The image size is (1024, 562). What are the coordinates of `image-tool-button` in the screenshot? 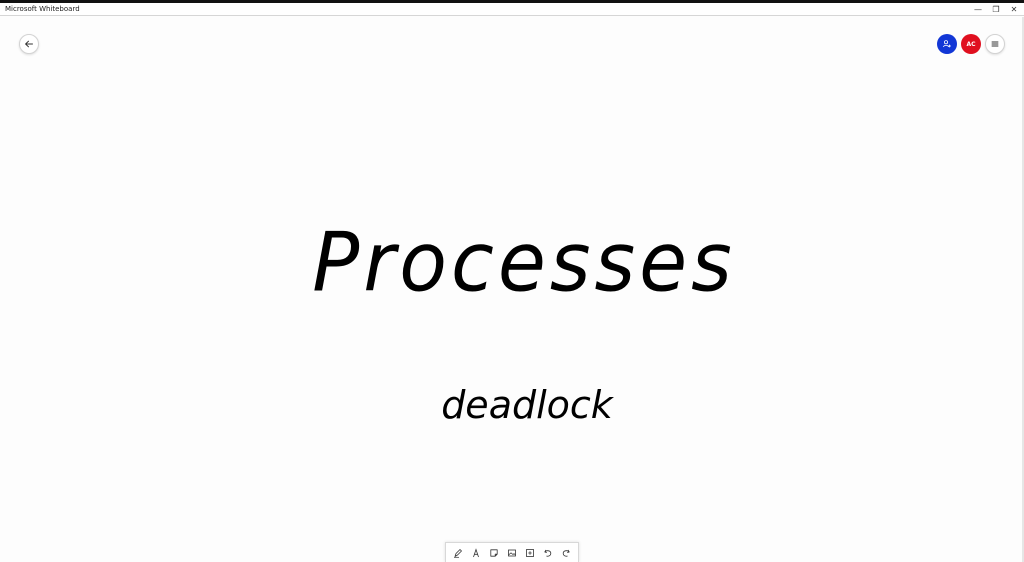 It's located at (512, 553).